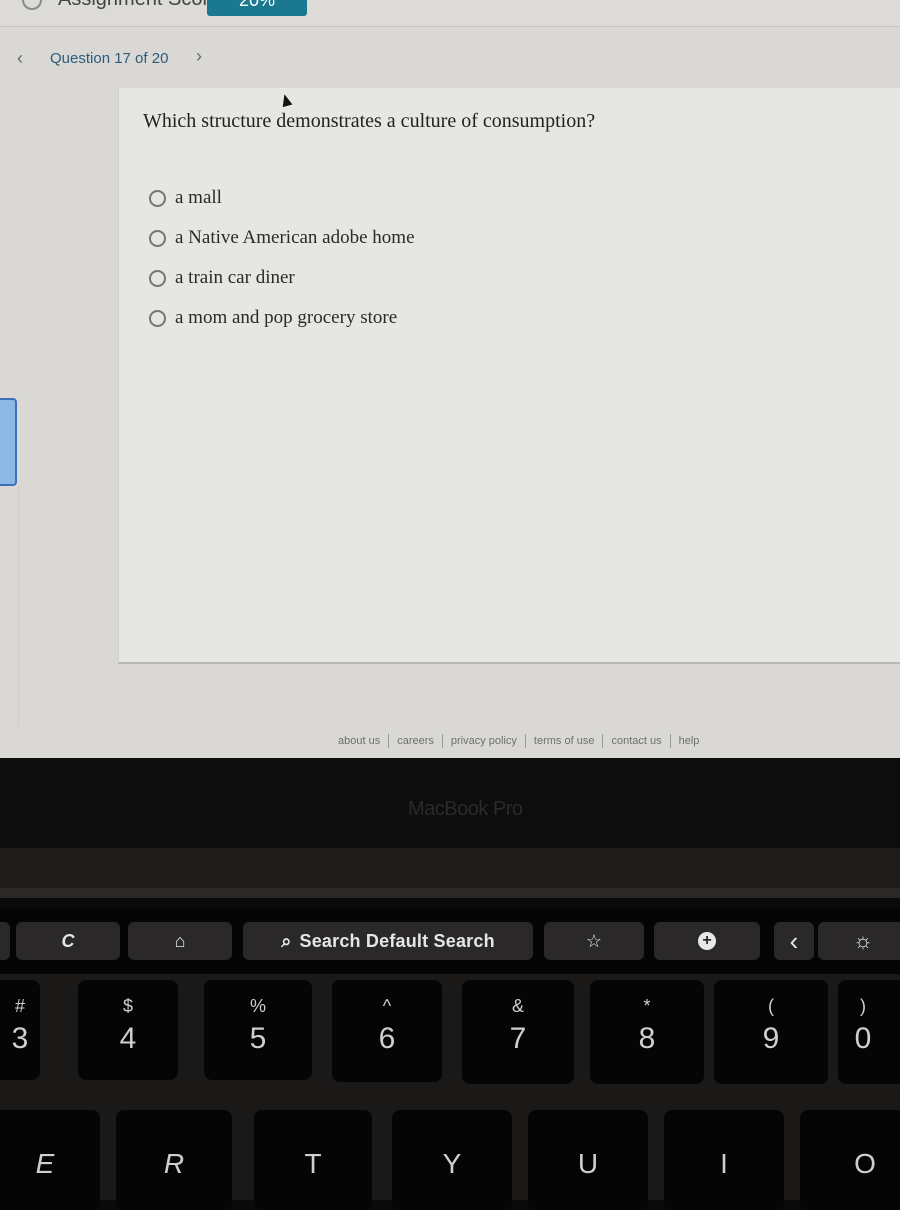 This screenshot has height=1210, width=900. I want to click on key-symbol: ), so click(863, 1006).